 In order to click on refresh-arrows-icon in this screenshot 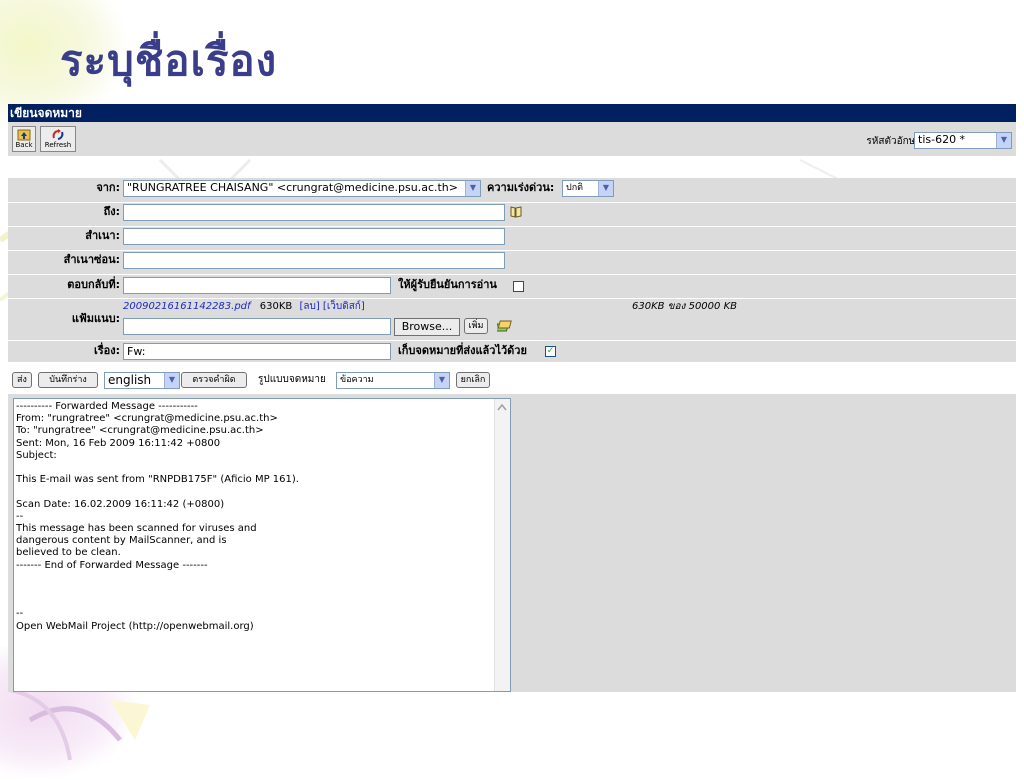, I will do `click(58, 134)`.